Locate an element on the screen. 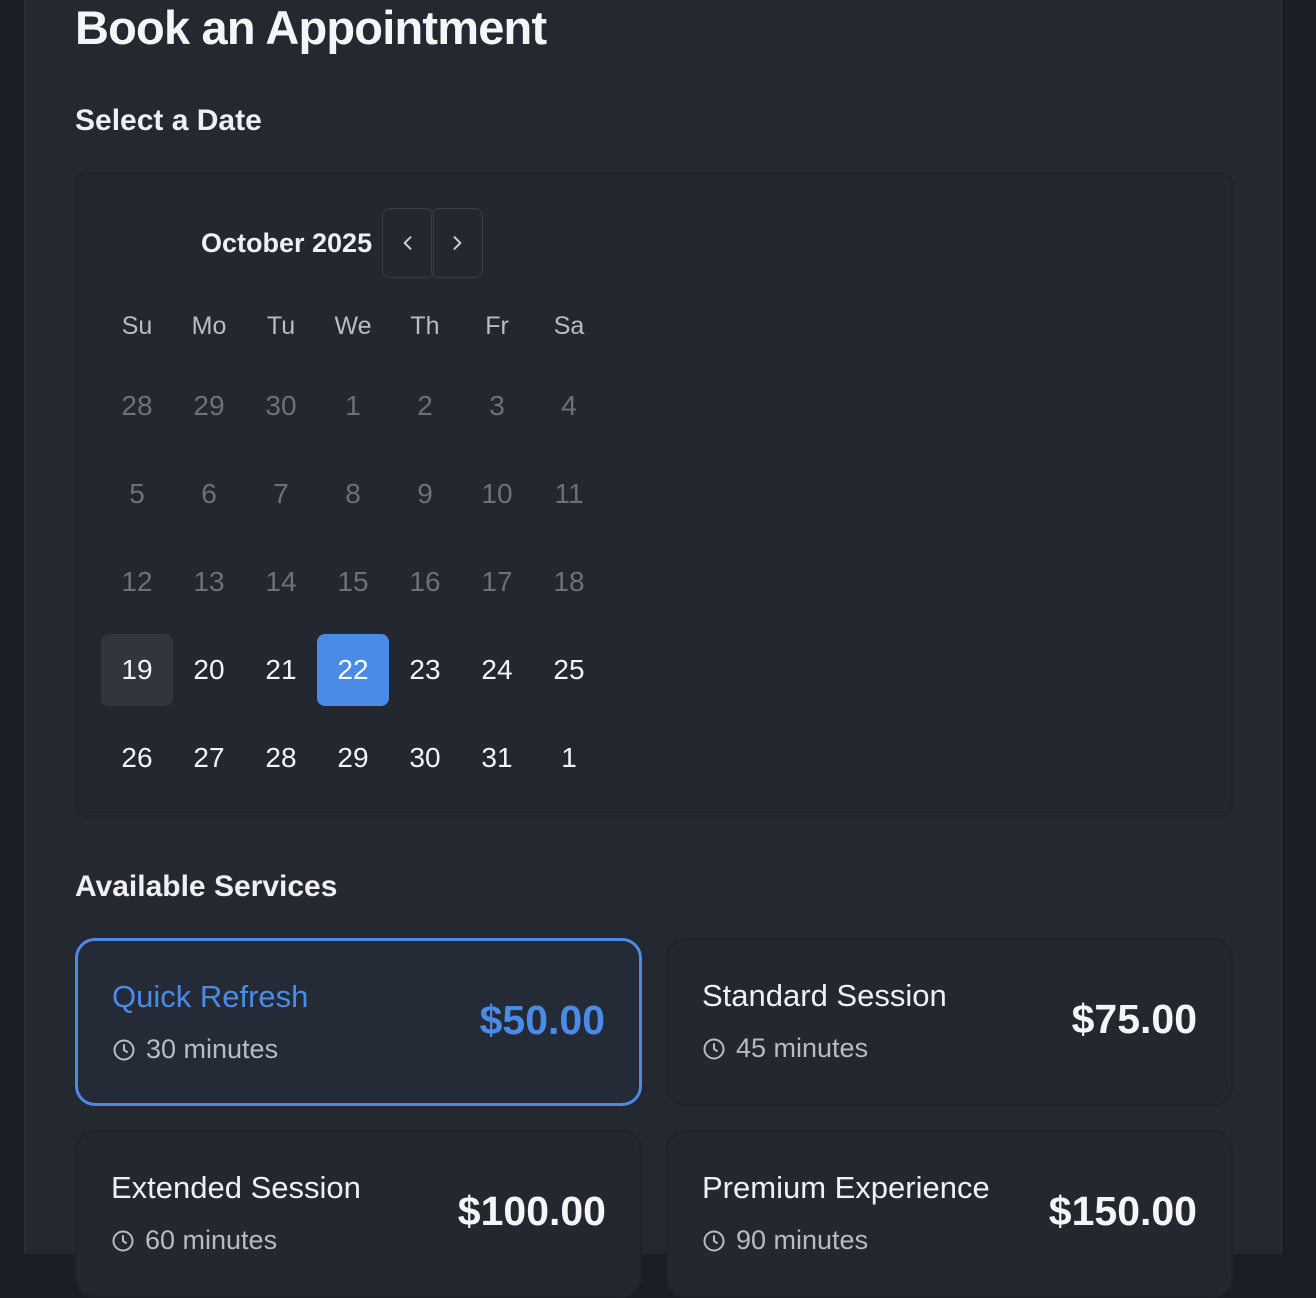 Image resolution: width=1316 pixels, height=1298 pixels. calendar-week-row: 26 27 28 29 30 31 1 is located at coordinates (353, 758).